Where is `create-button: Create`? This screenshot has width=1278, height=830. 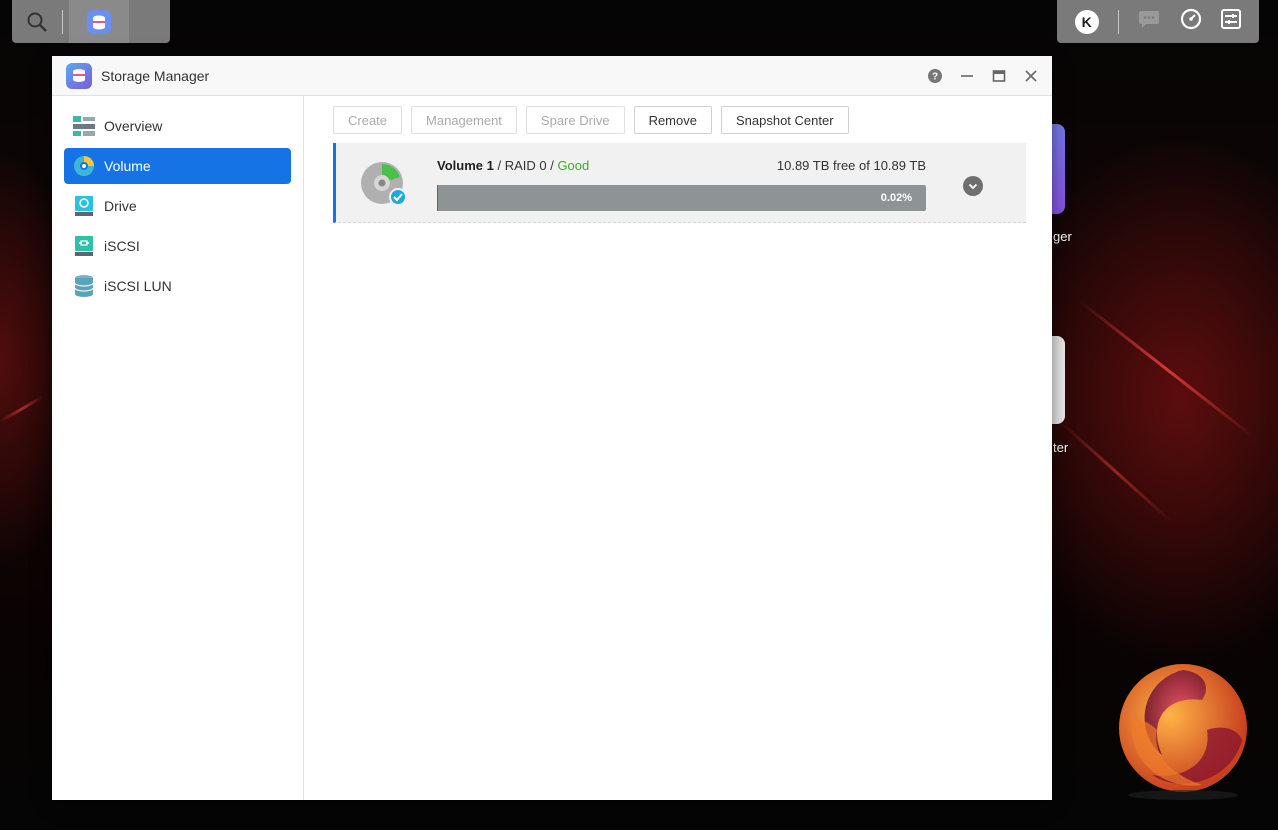 create-button: Create is located at coordinates (368, 120).